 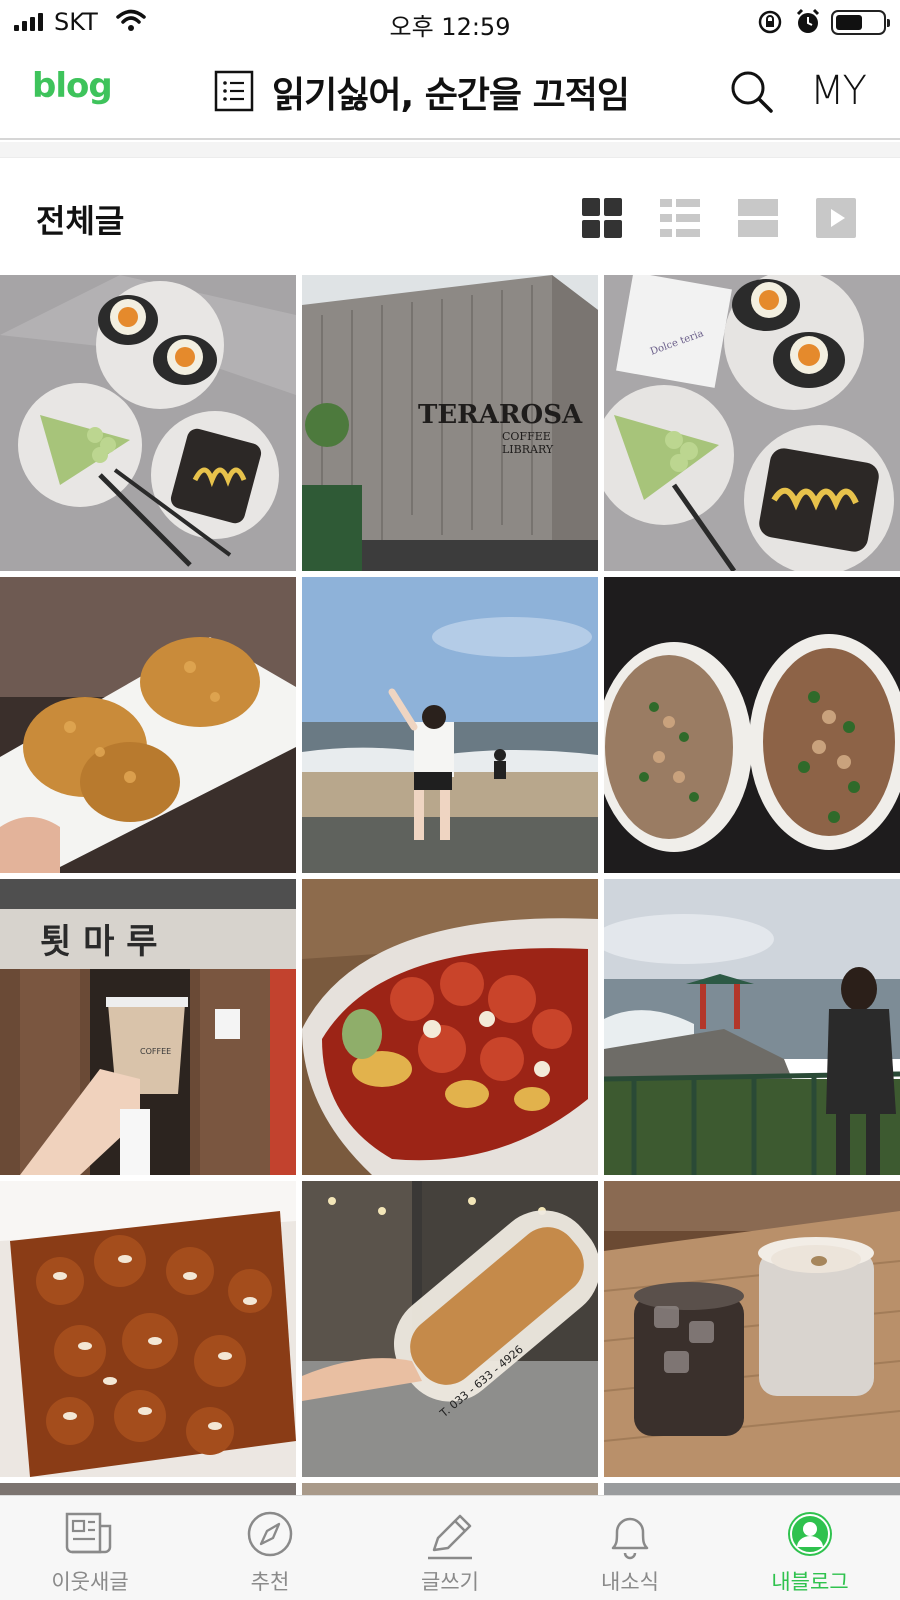 I want to click on video-view-icon, so click(x=836, y=218).